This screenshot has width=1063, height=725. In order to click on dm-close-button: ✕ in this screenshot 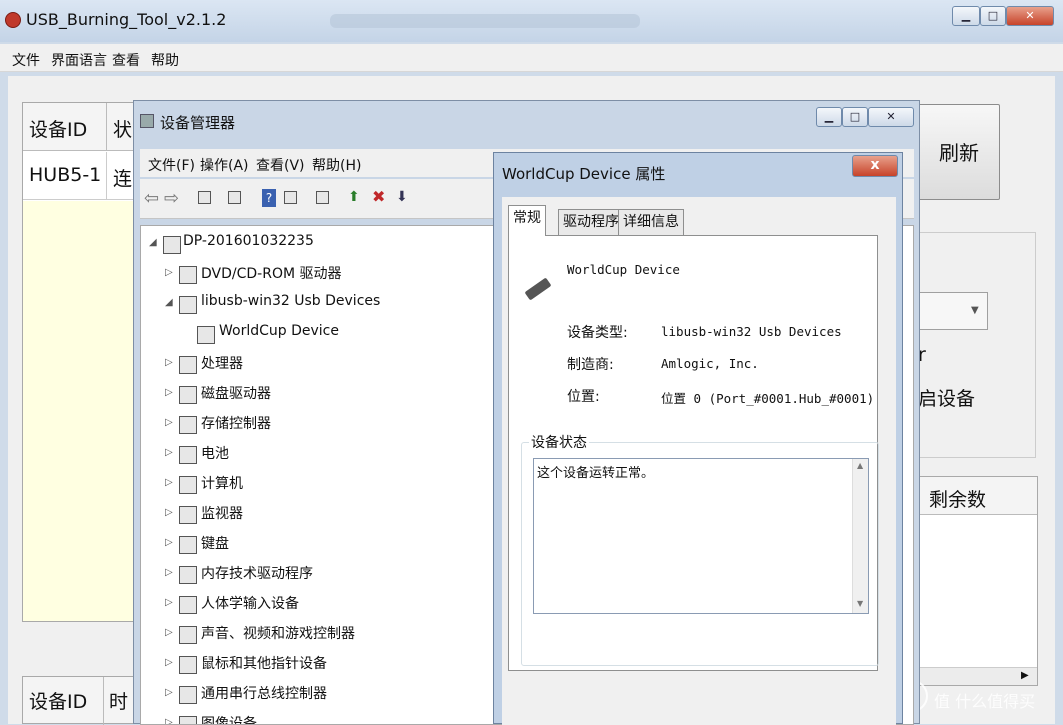, I will do `click(891, 117)`.